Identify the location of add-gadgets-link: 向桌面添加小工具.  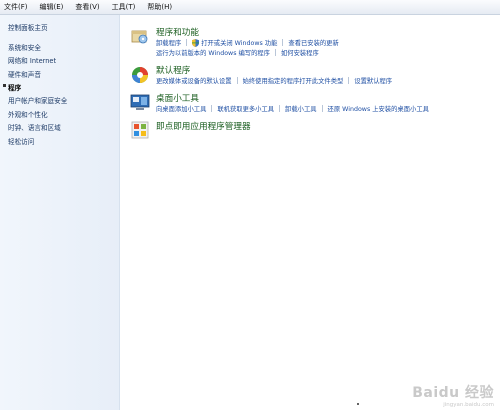
(181, 108).